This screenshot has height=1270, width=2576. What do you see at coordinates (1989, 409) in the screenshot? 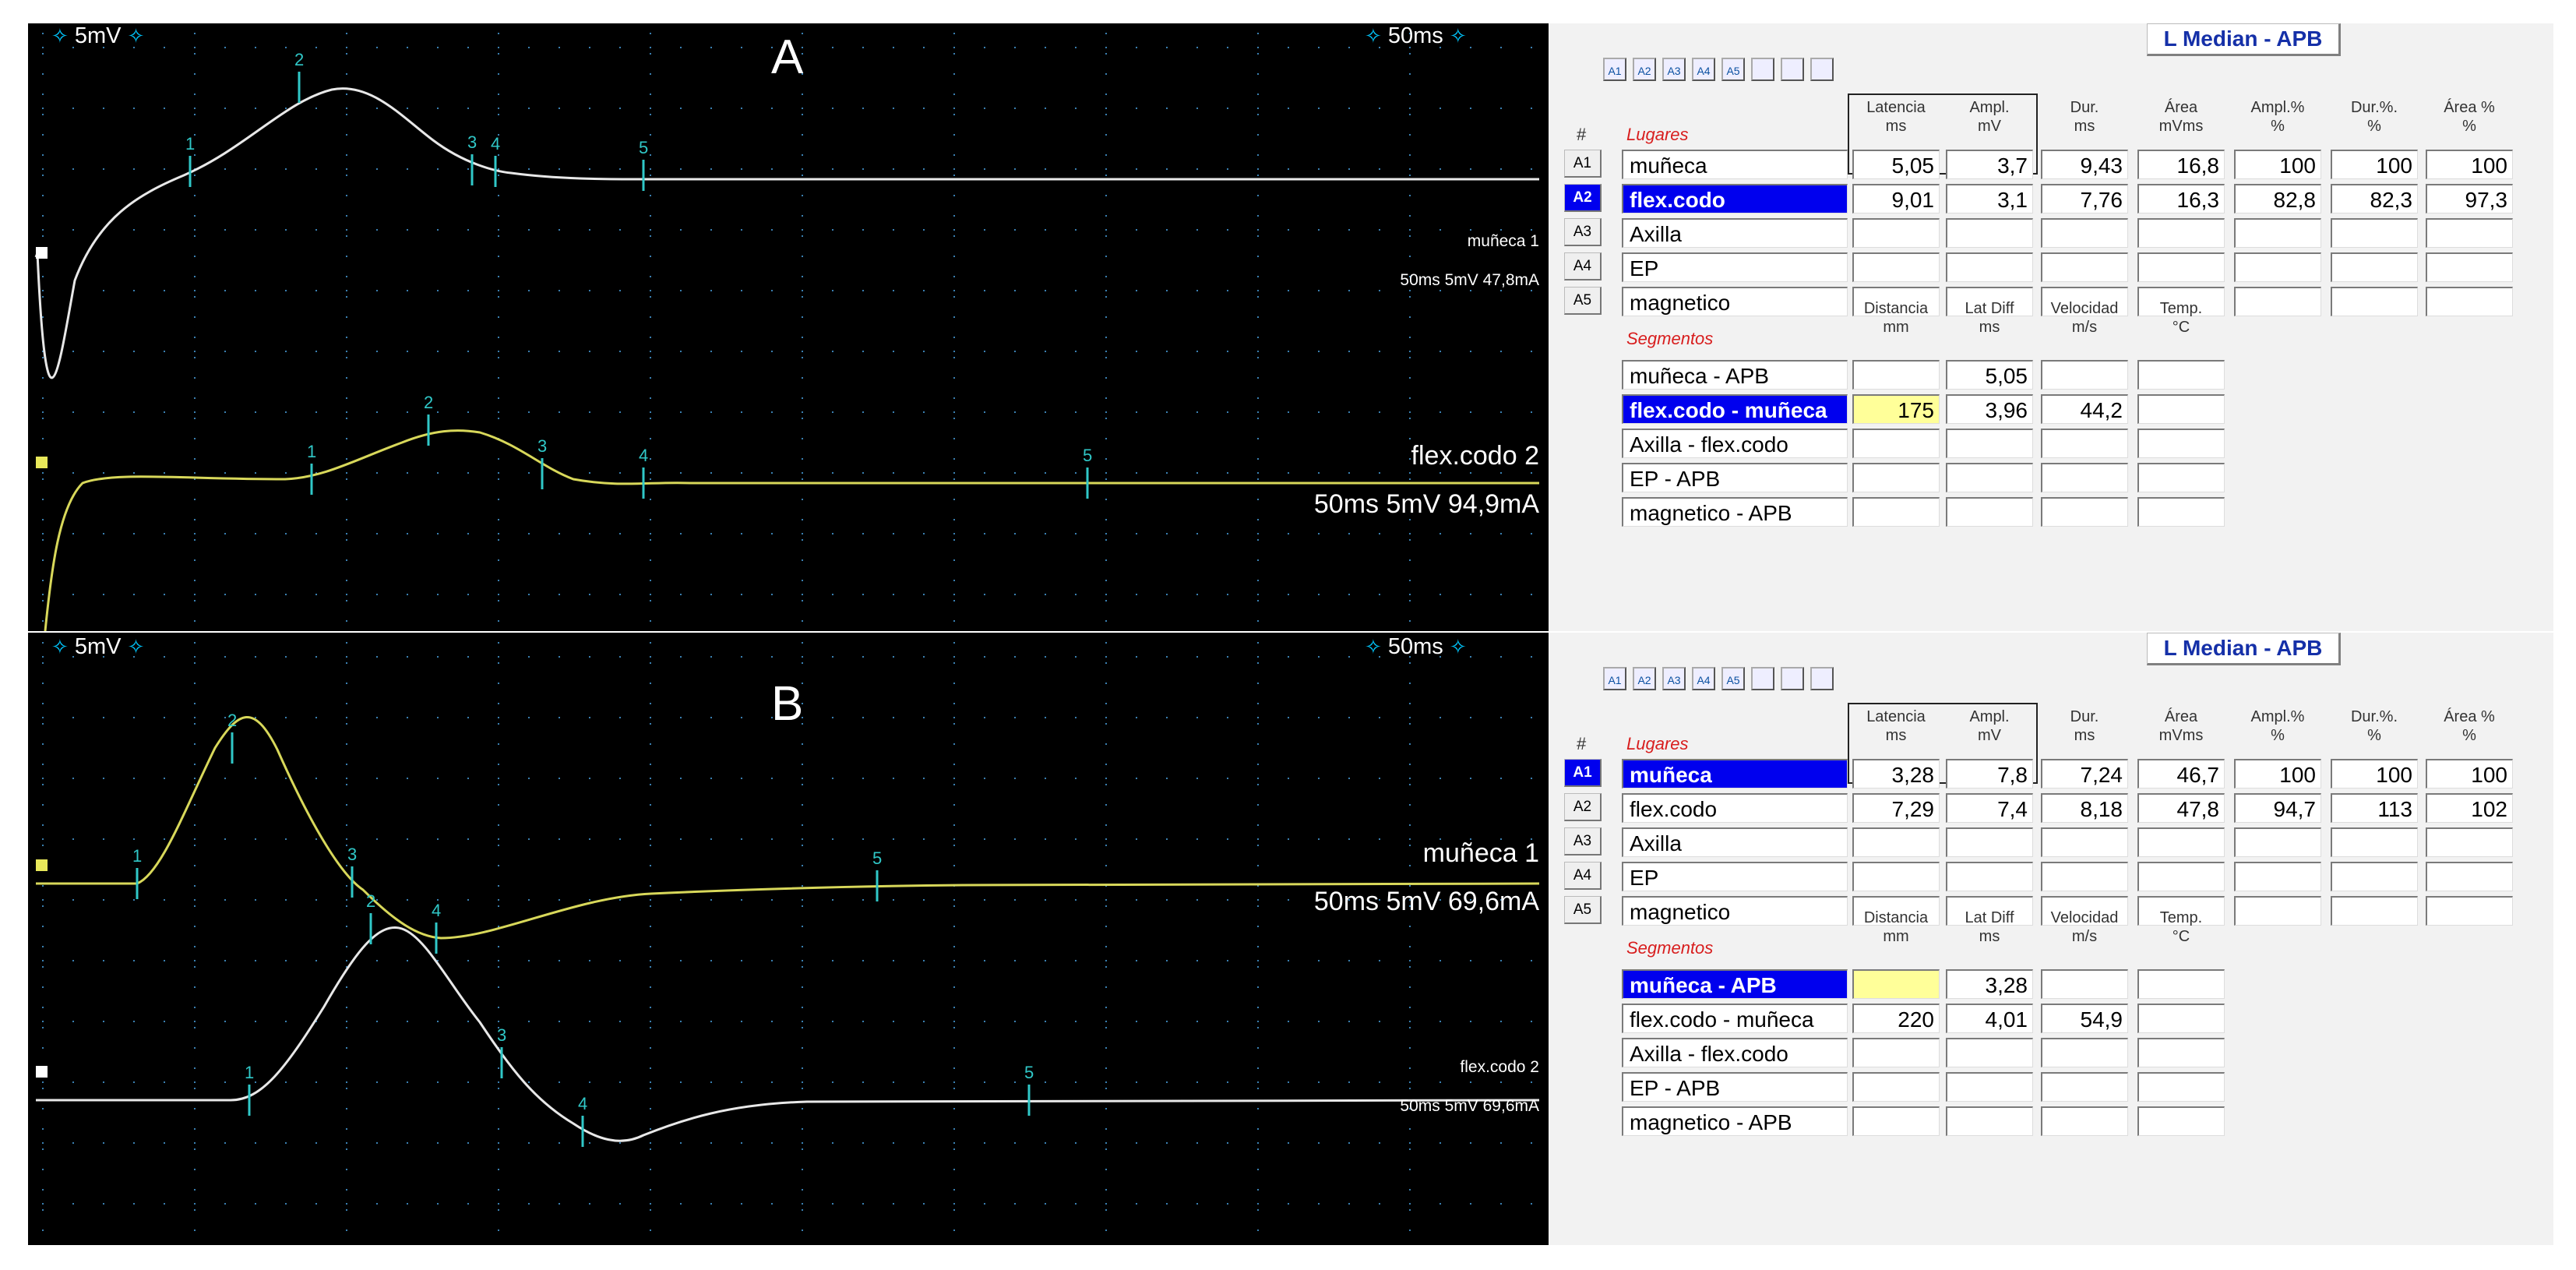
I see `segment-value-cell: 3,96` at bounding box center [1989, 409].